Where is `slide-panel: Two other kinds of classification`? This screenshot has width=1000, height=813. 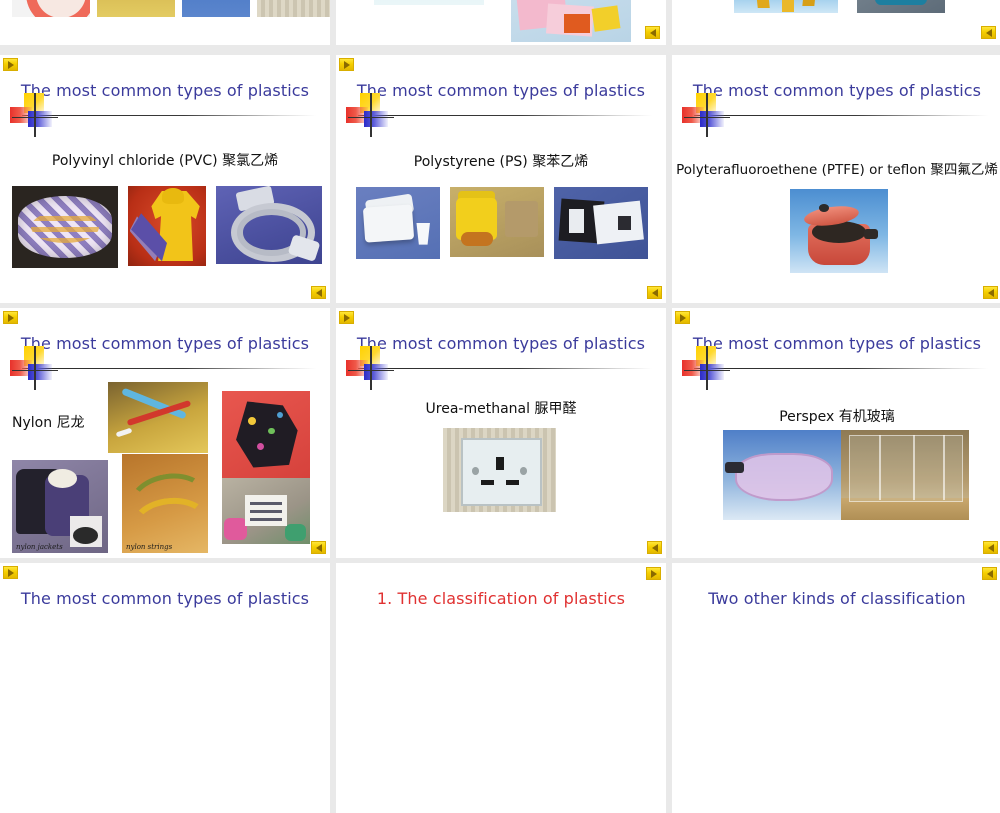 slide-panel: Two other kinds of classification is located at coordinates (836, 688).